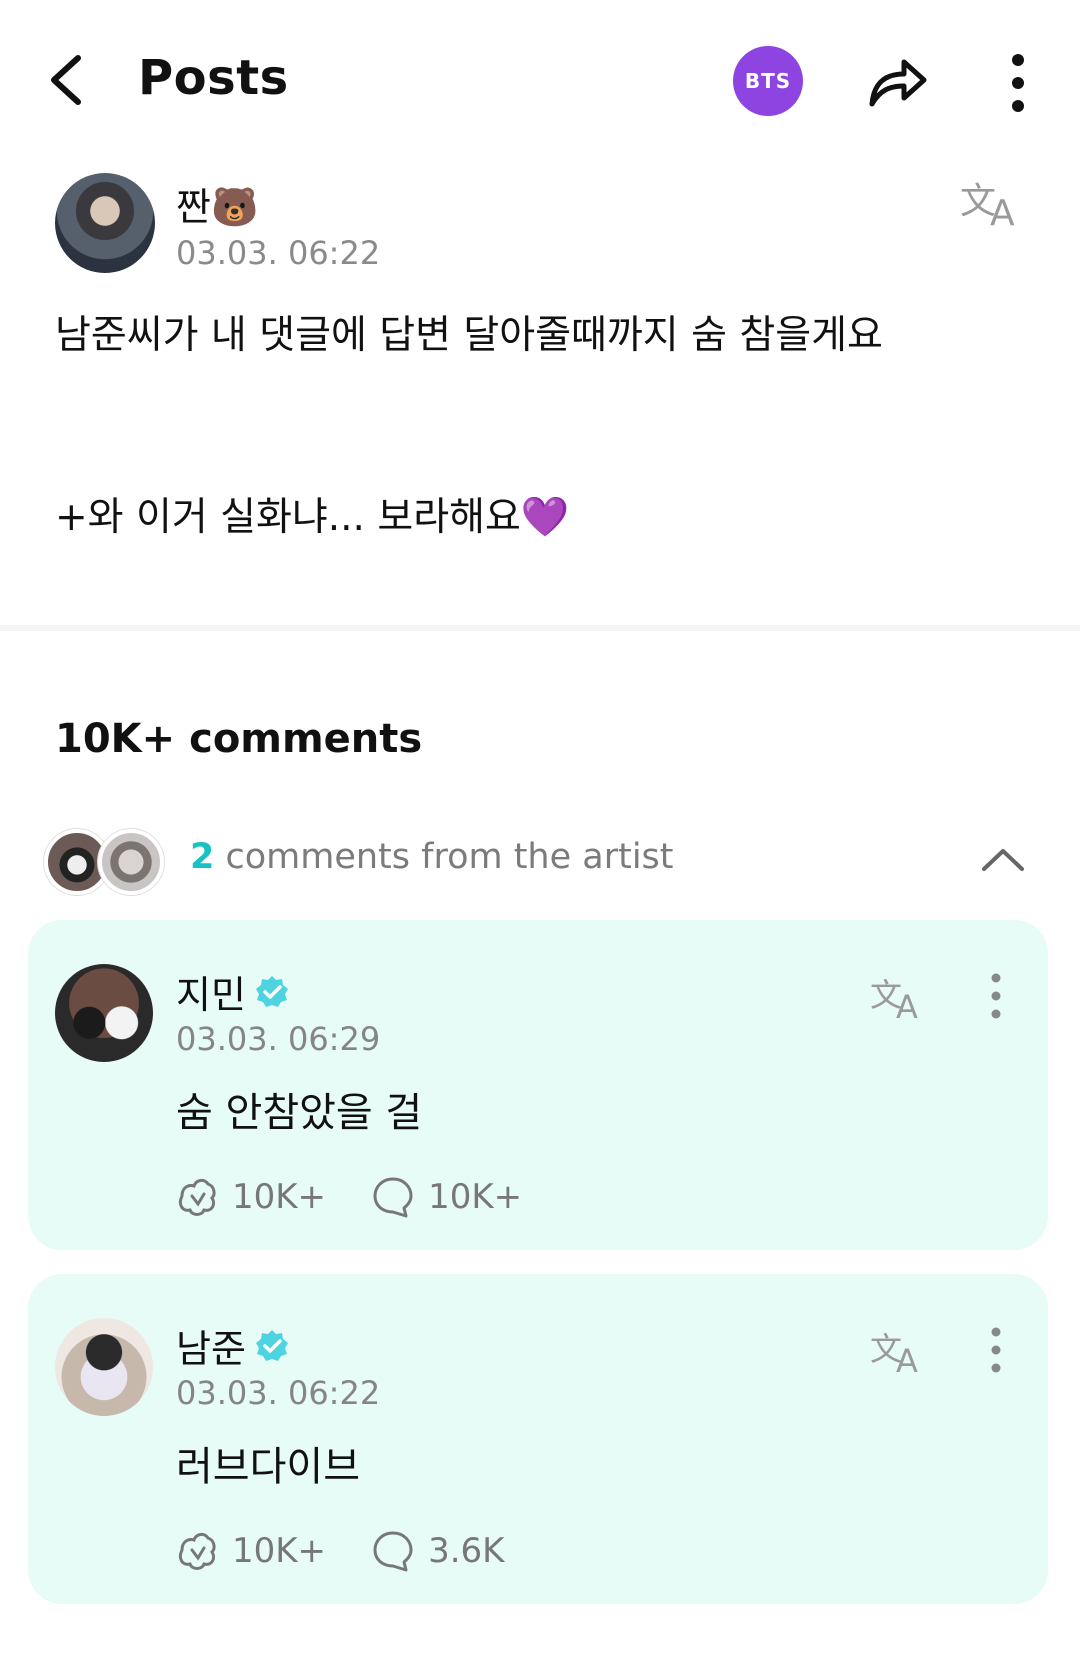  I want to click on reply-button: 10K+, so click(446, 1197).